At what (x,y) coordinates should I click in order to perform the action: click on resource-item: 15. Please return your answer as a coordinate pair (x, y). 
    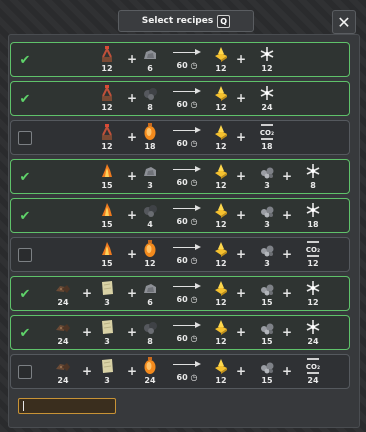
    Looking at the image, I should click on (267, 373).